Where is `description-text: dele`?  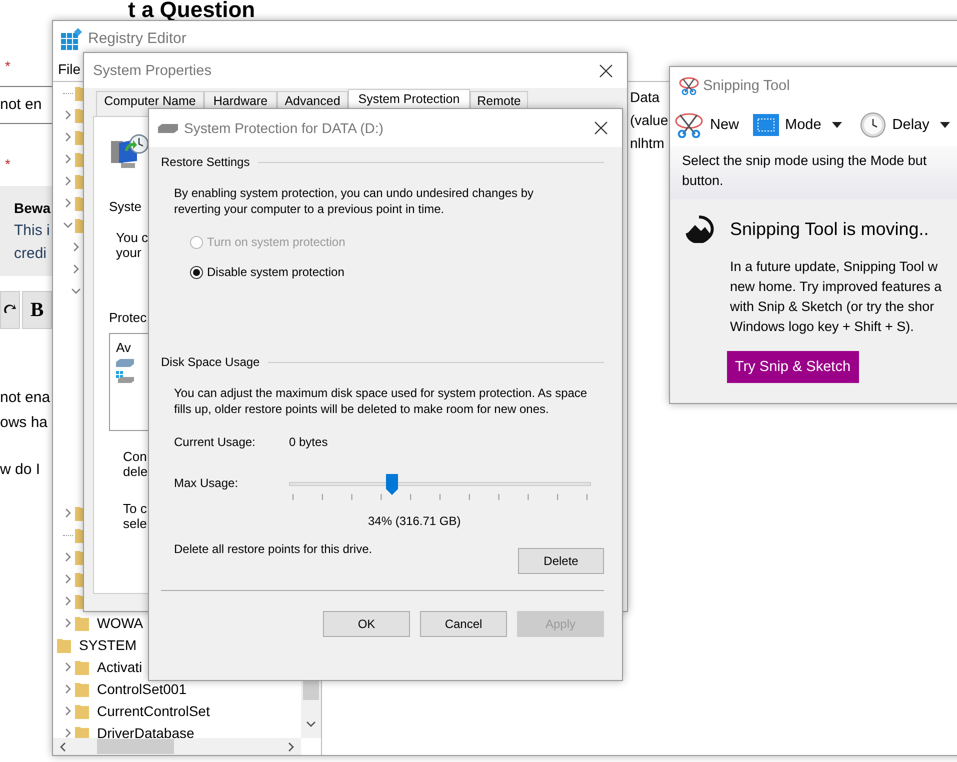
description-text: dele is located at coordinates (135, 471).